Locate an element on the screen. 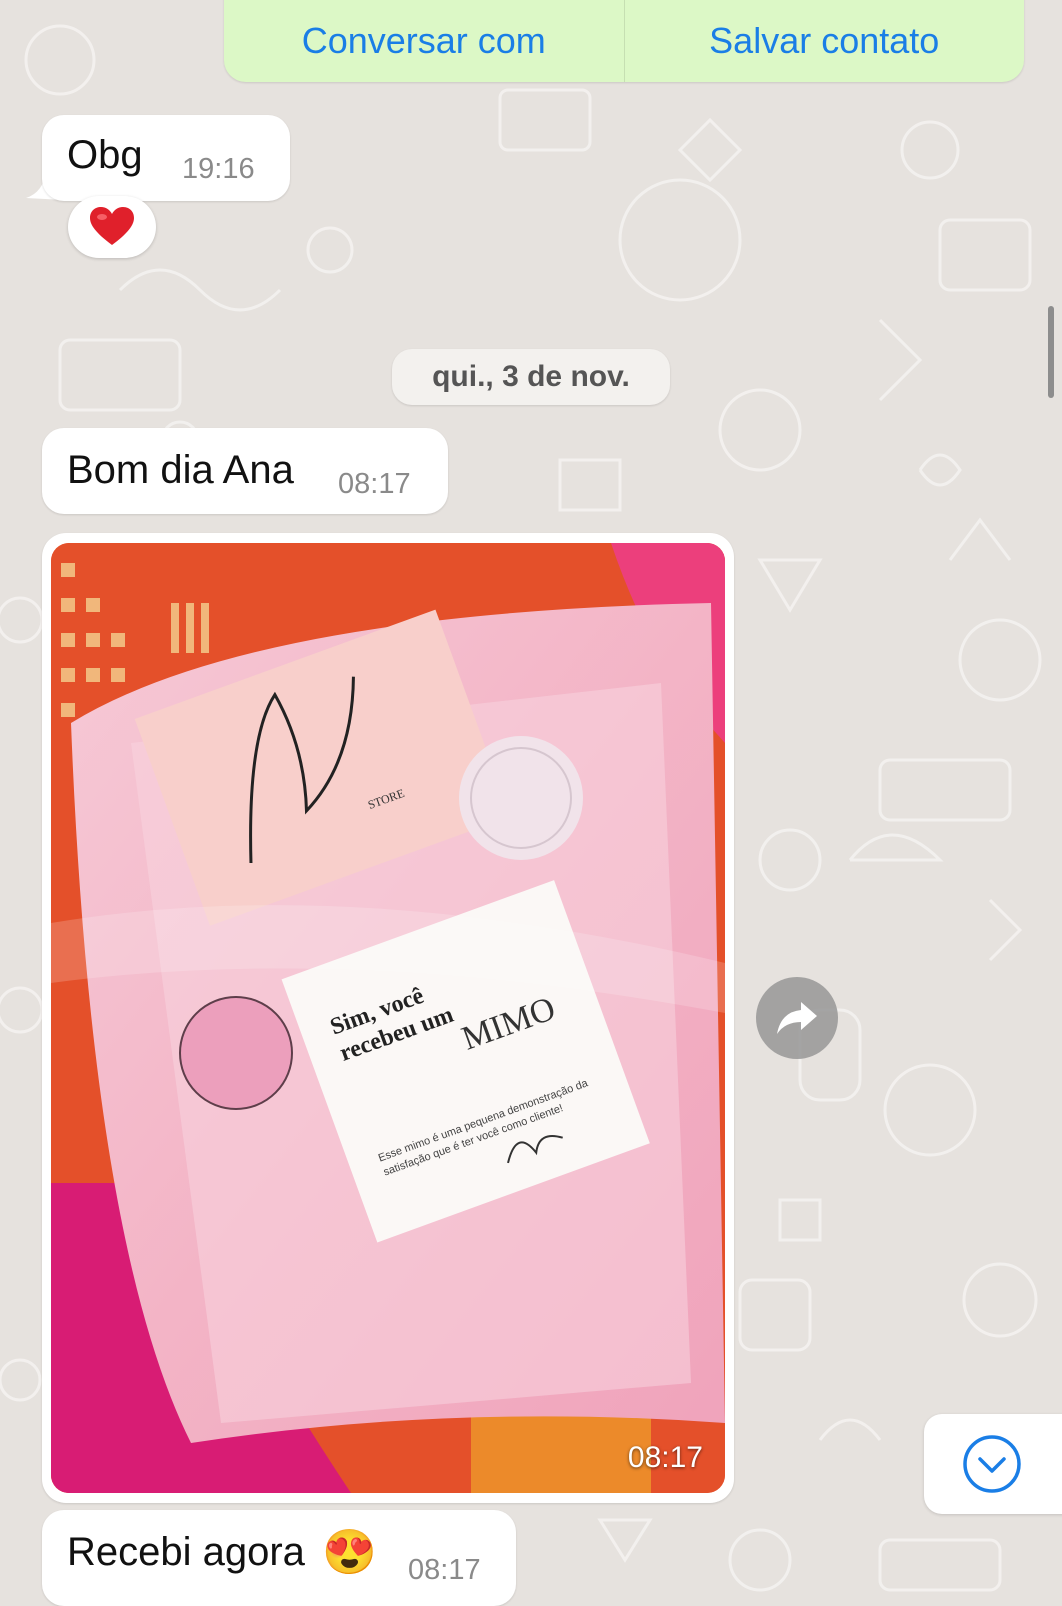 This screenshot has height=1606, width=1062. message-text: Bom dia Ana is located at coordinates (180, 470).